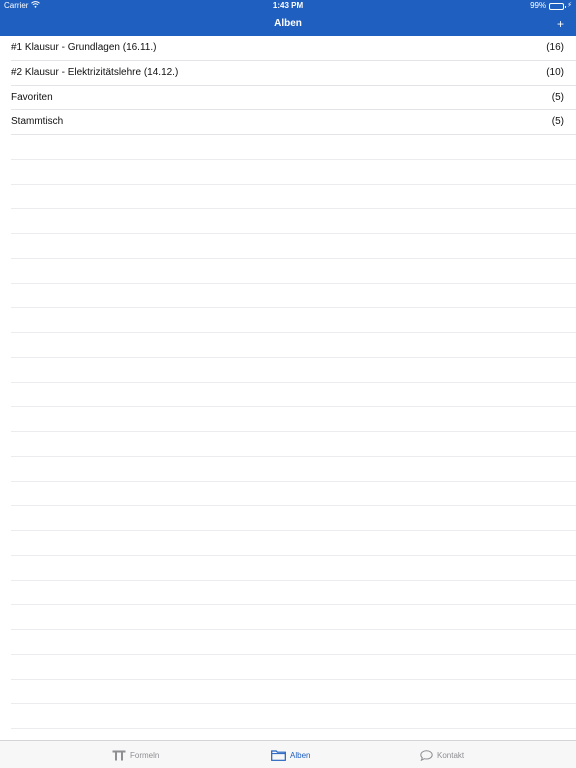 The height and width of the screenshot is (768, 576). I want to click on album-row: #1 Klausur - Grundlagen (16.11.) (16), so click(293, 48).